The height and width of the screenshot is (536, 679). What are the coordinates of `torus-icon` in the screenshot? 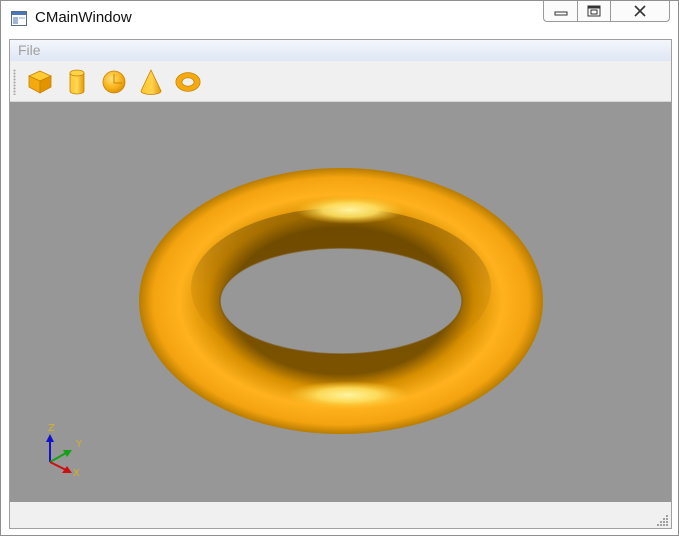 It's located at (188, 82).